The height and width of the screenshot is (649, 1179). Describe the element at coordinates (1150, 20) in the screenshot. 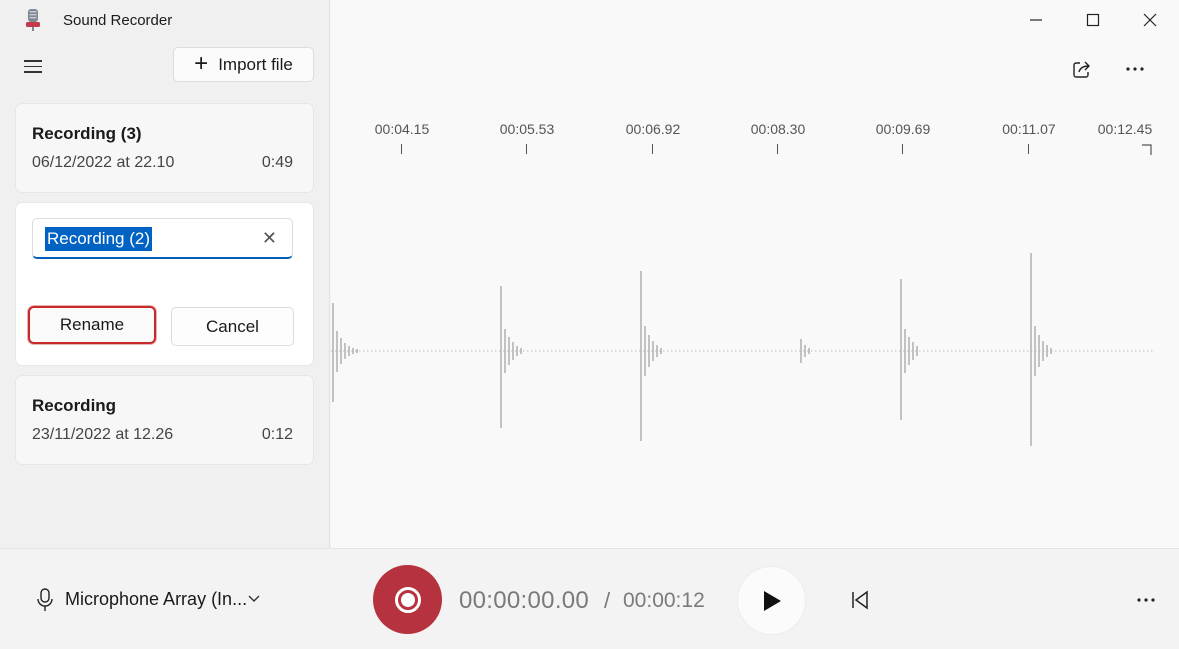

I see `close-icon` at that location.